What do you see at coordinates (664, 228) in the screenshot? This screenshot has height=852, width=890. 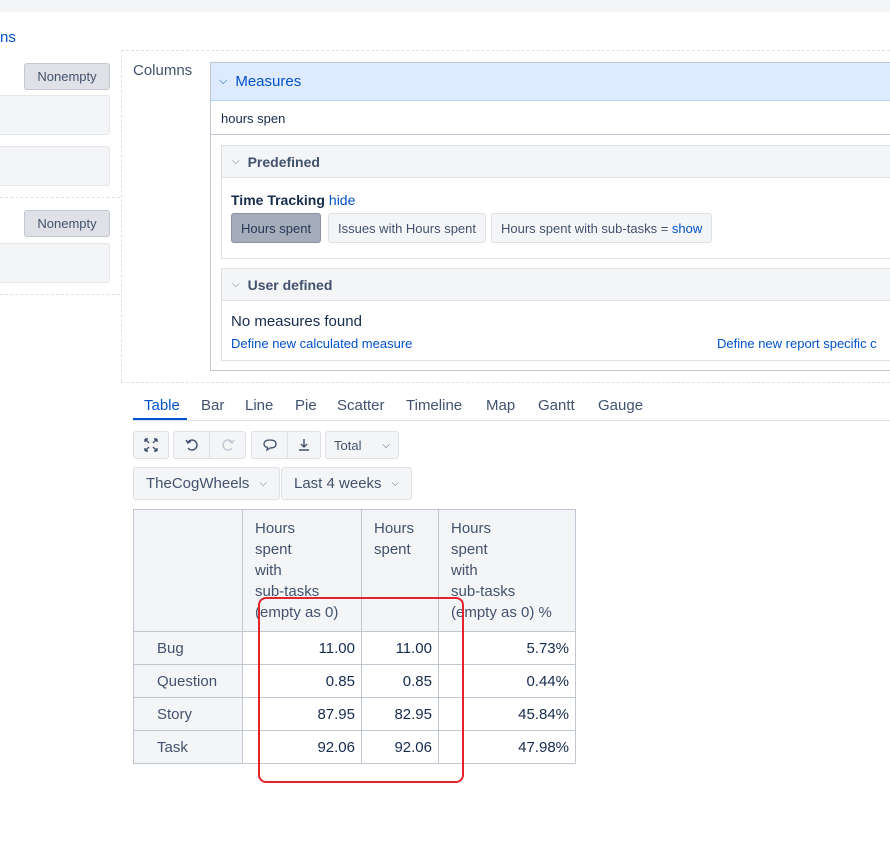 I see `equals-sign: =` at bounding box center [664, 228].